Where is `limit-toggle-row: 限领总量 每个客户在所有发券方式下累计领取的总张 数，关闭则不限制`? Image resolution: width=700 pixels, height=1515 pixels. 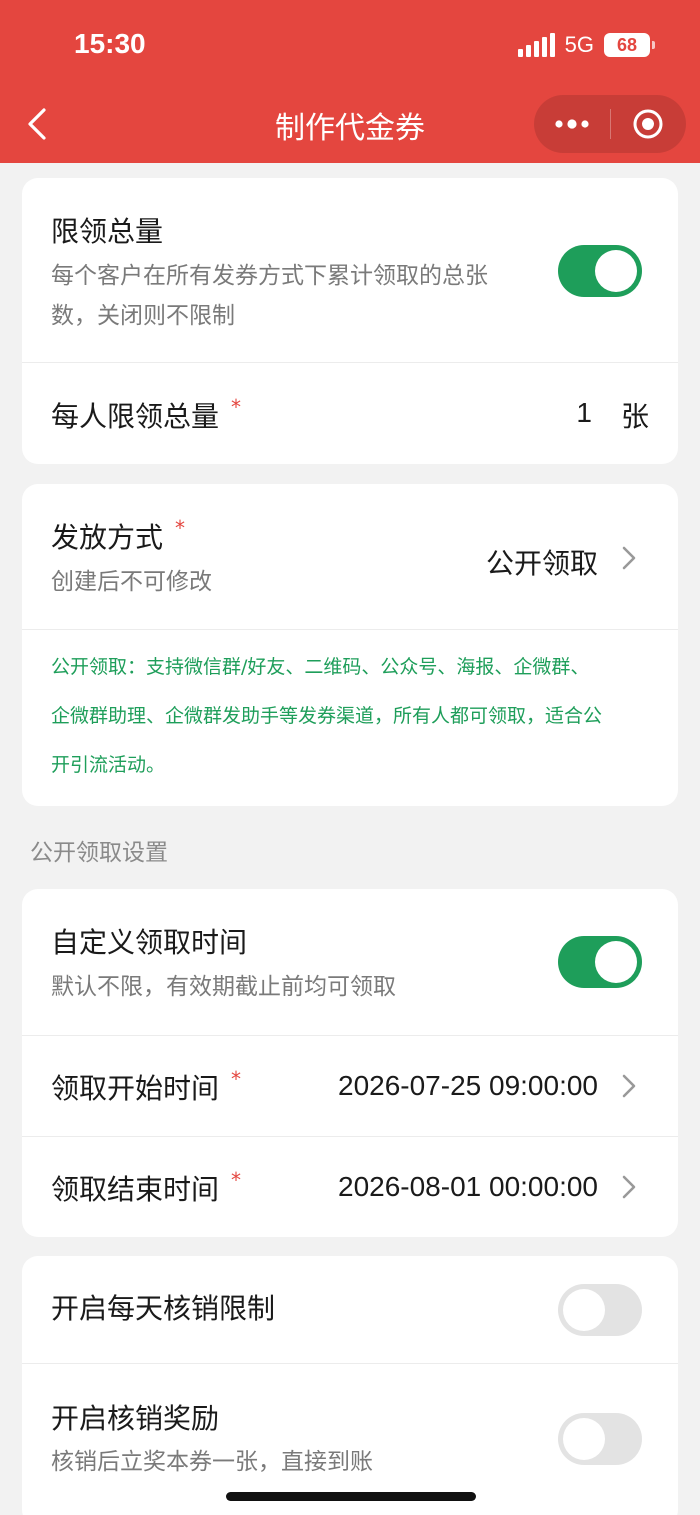
limit-toggle-row: 限领总量 每个客户在所有发券方式下累计领取的总张 数，关闭则不限制 is located at coordinates (350, 270).